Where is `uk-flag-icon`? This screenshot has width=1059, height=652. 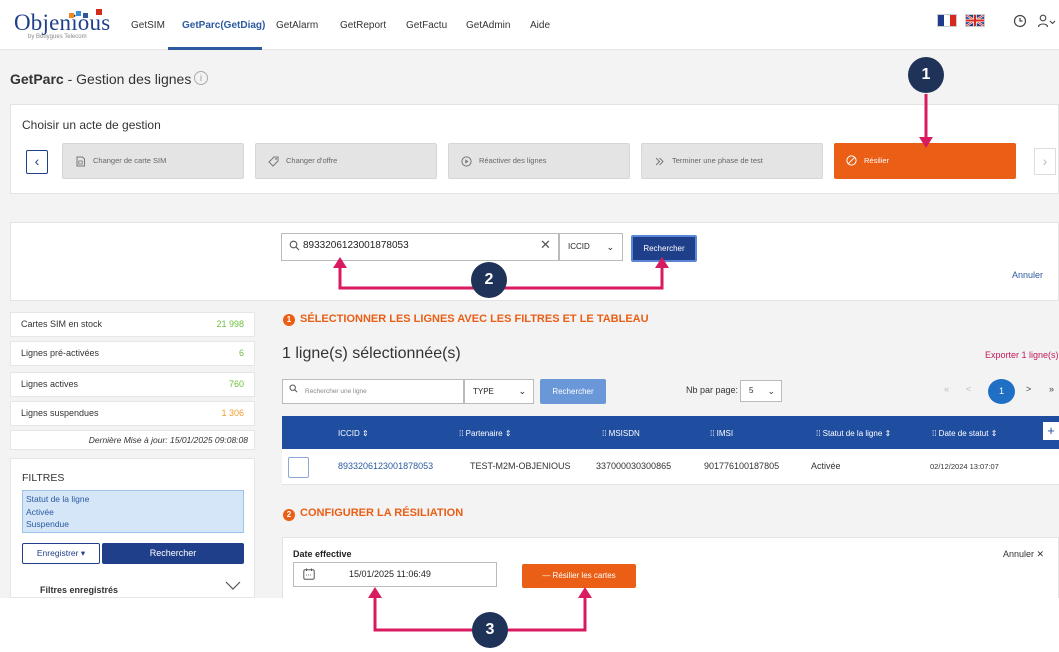 uk-flag-icon is located at coordinates (975, 20).